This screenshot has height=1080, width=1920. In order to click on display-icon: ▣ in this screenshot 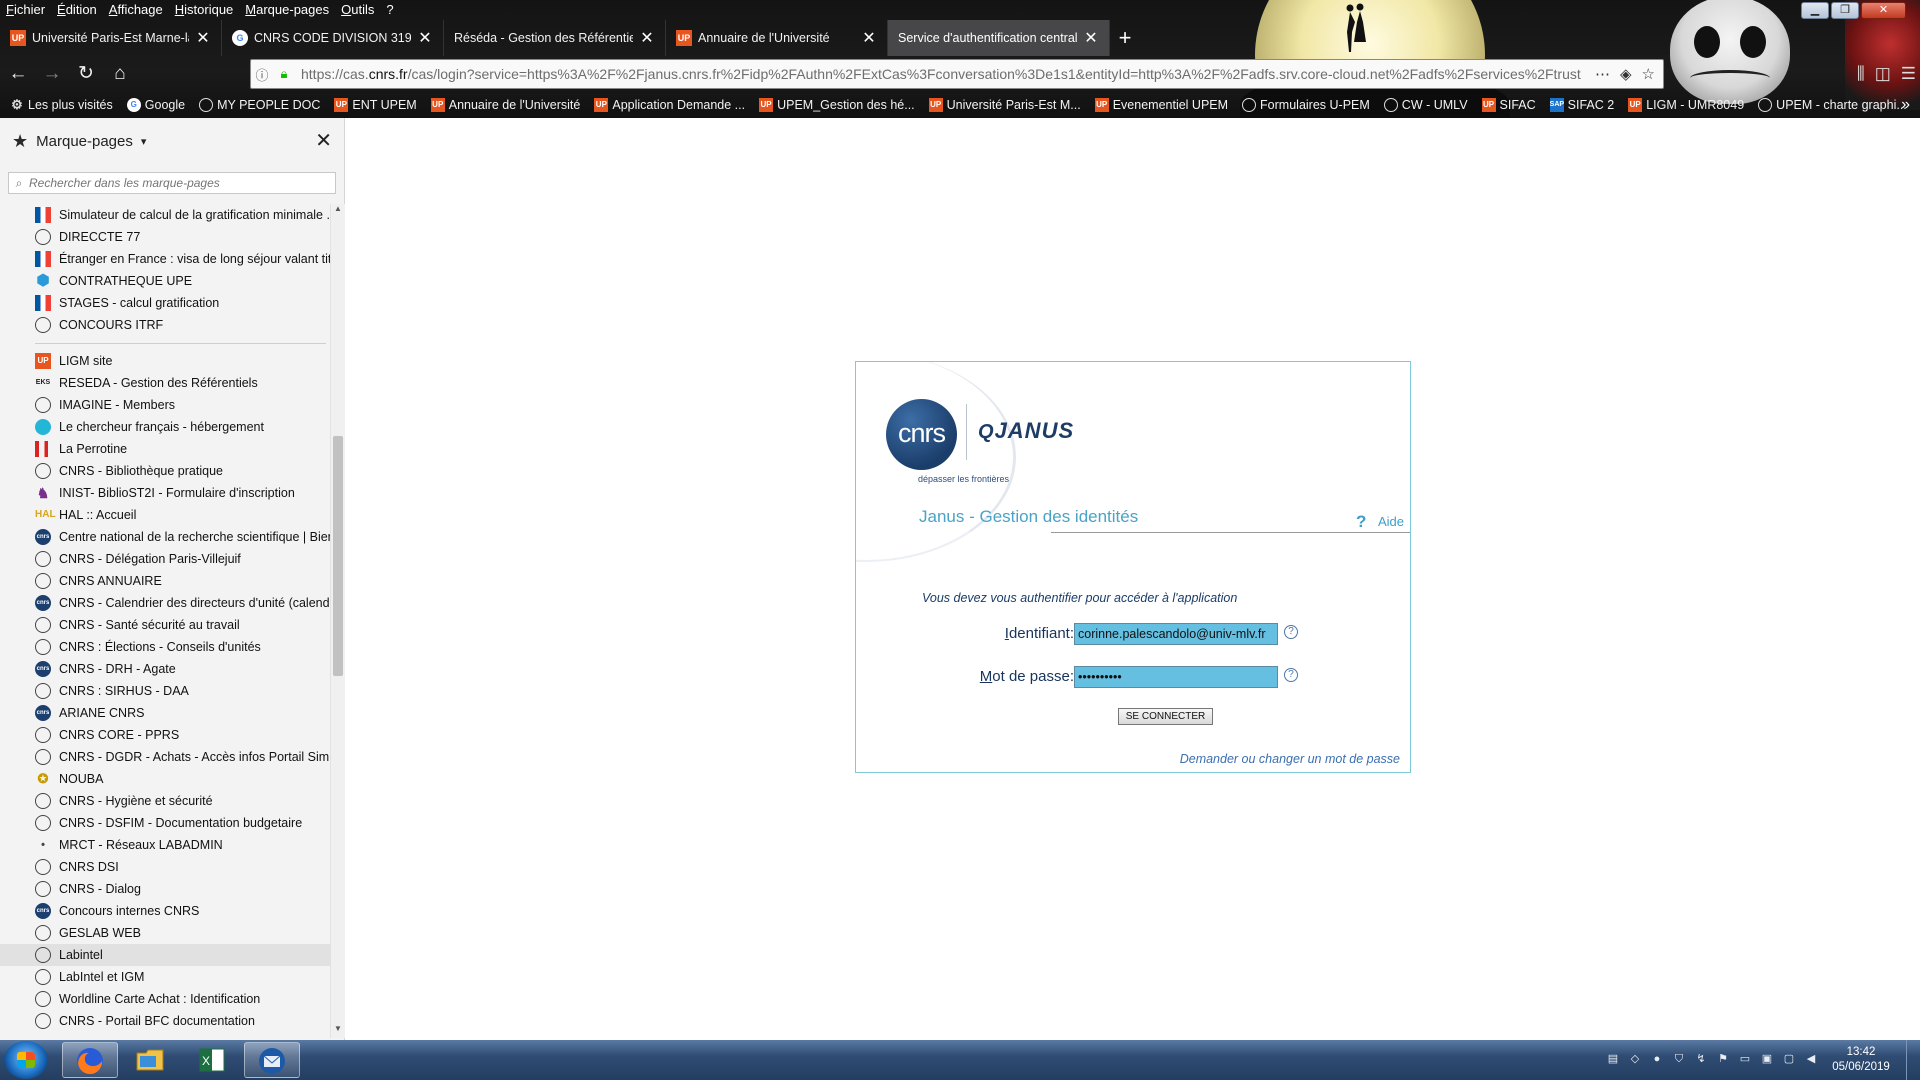, I will do `click(1767, 1059)`.